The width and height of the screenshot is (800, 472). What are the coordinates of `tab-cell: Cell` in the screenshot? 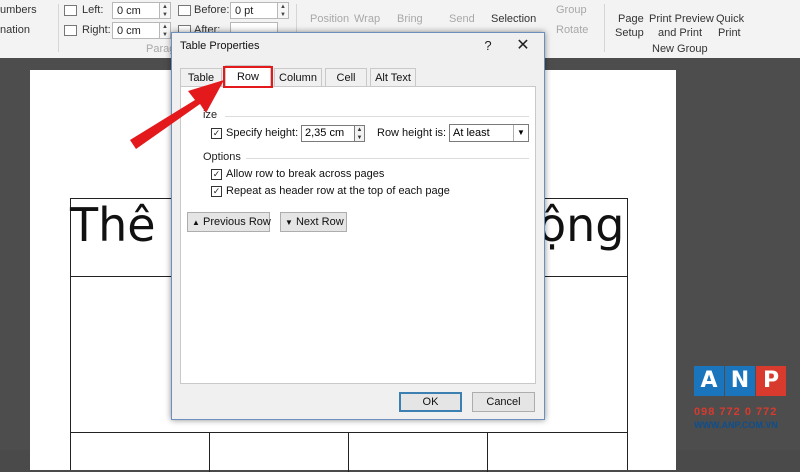 It's located at (346, 77).